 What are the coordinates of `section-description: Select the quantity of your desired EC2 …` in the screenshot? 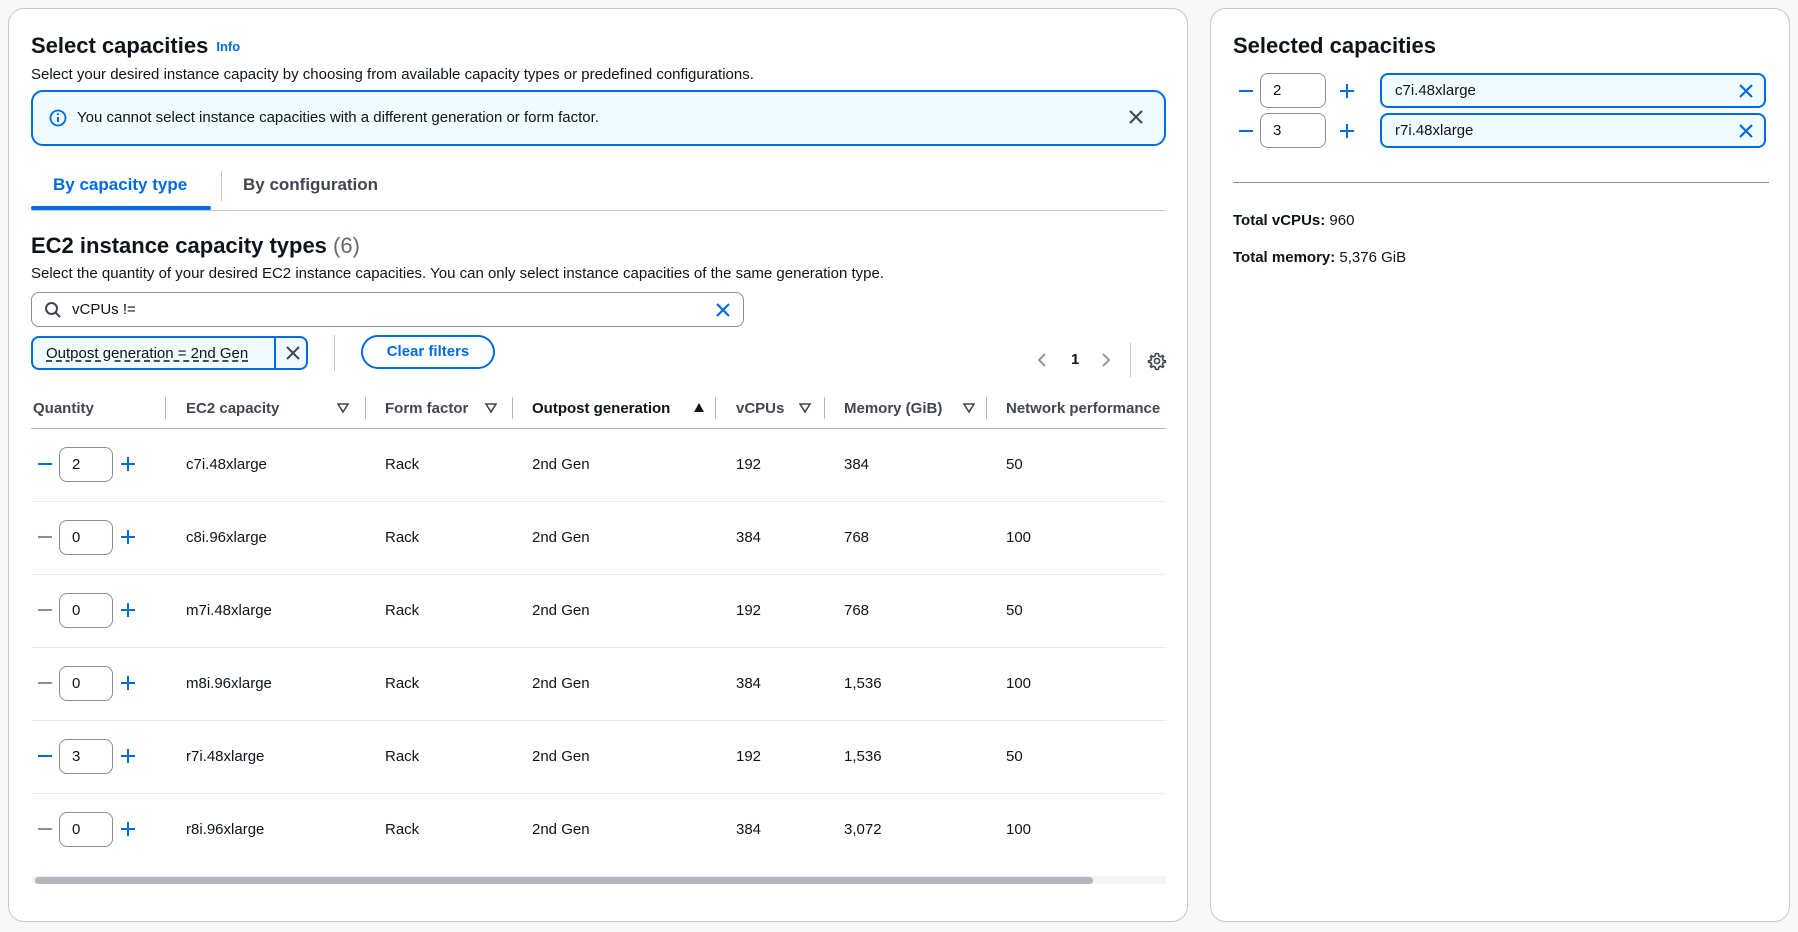 It's located at (458, 273).